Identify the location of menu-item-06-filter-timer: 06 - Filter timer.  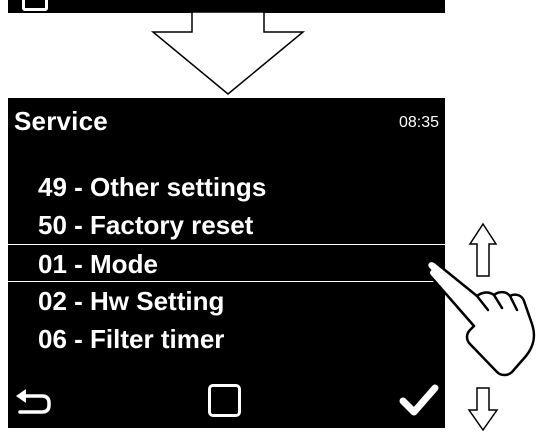
(226, 339).